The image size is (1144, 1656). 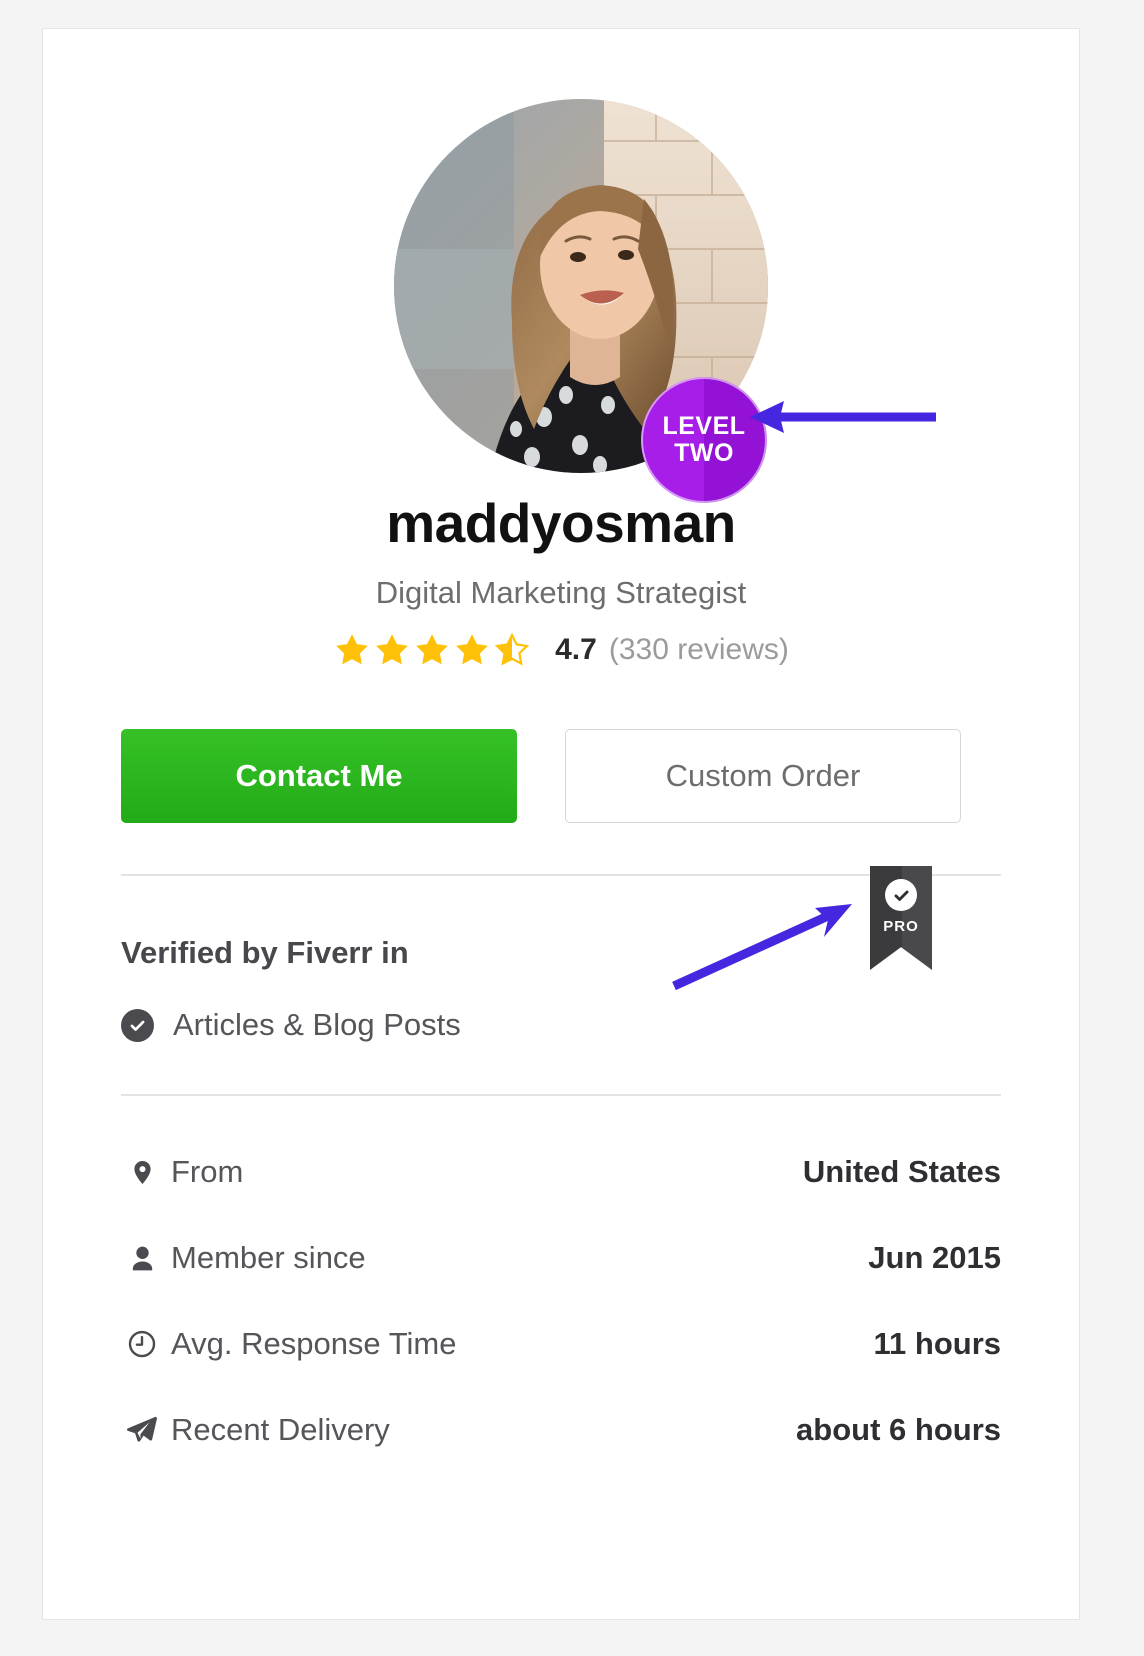 I want to click on pro-check-icon, so click(x=901, y=895).